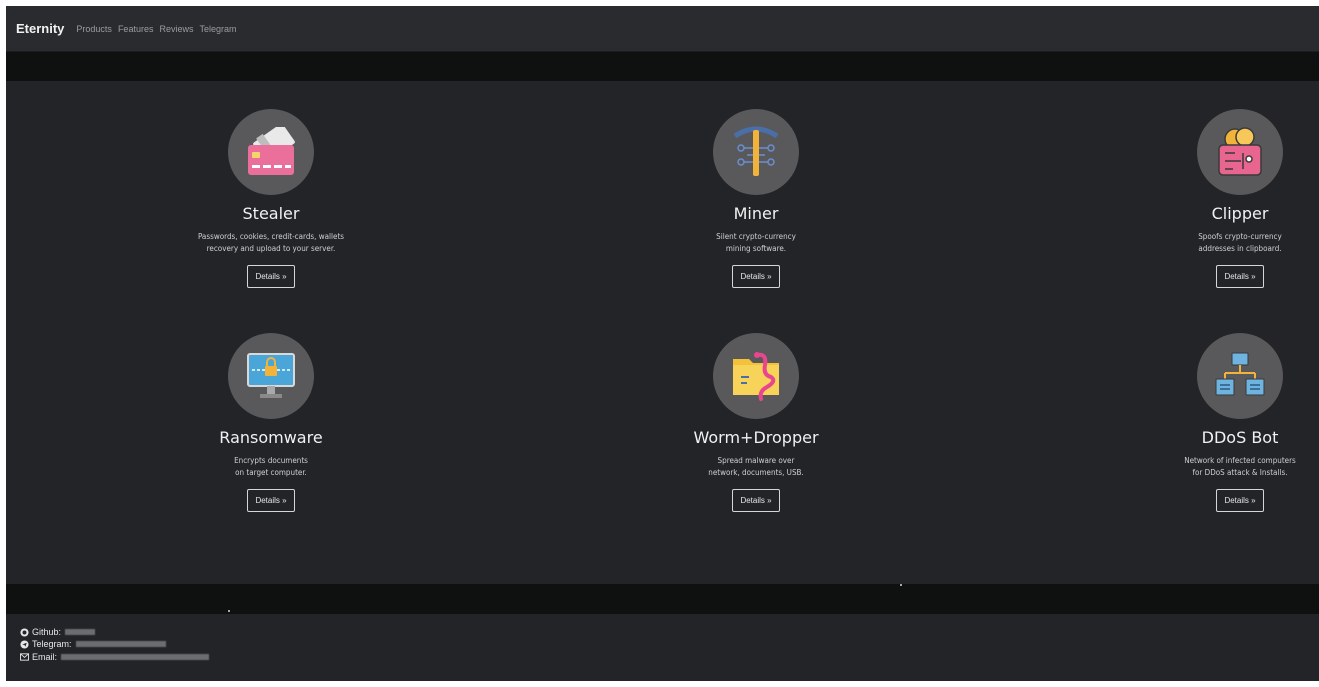 Image resolution: width=1319 pixels, height=687 pixels. What do you see at coordinates (1240, 500) in the screenshot?
I see `details-button-ddos-bot: Details »` at bounding box center [1240, 500].